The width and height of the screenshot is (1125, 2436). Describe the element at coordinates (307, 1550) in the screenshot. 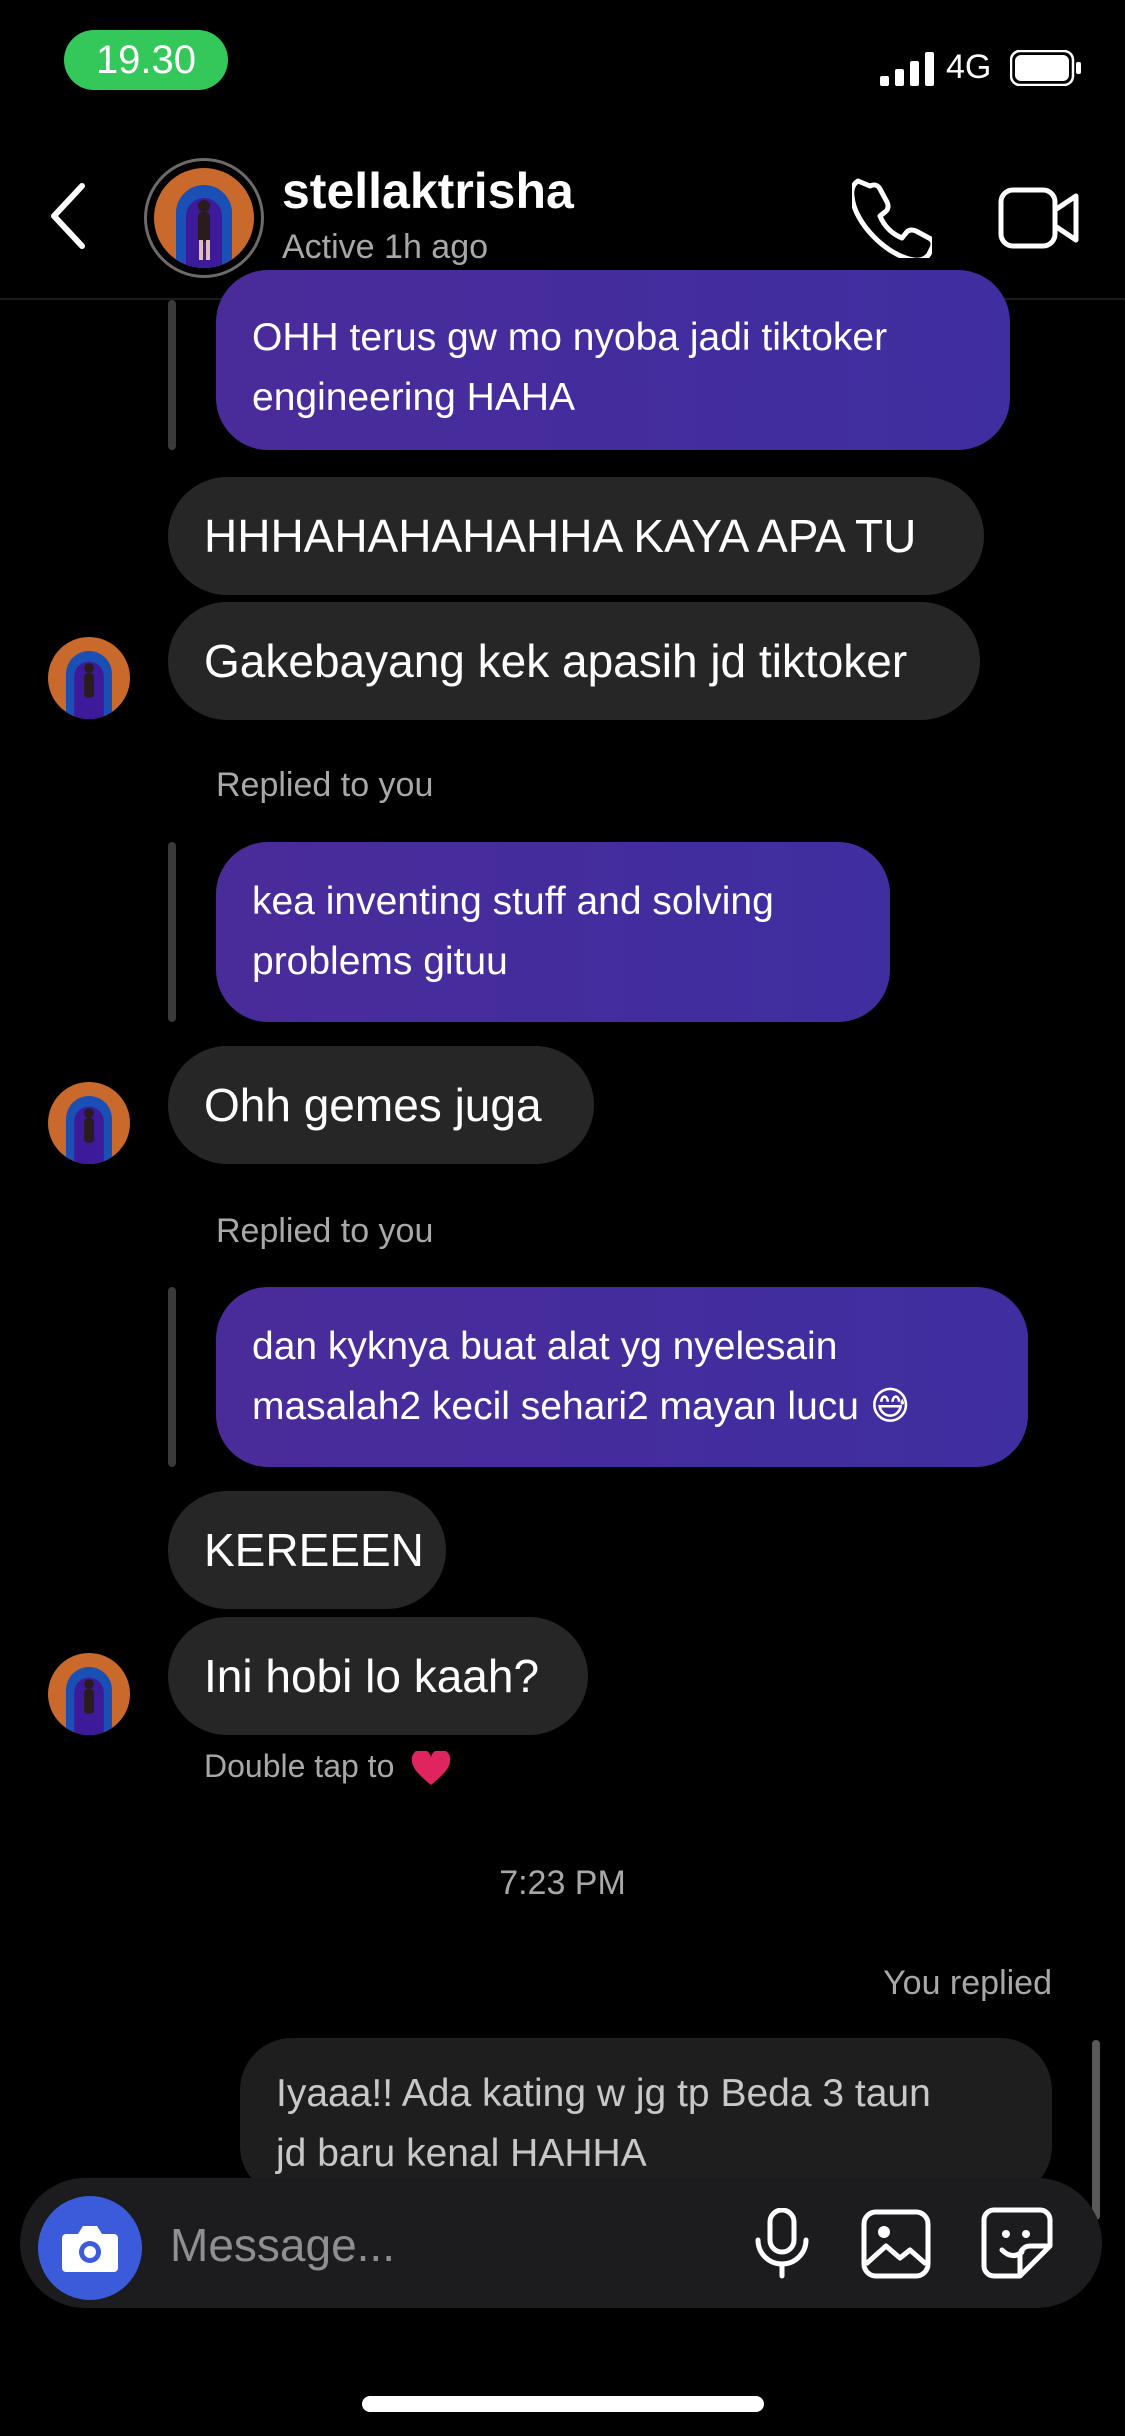

I see `incoming-message: KEREEEN` at that location.